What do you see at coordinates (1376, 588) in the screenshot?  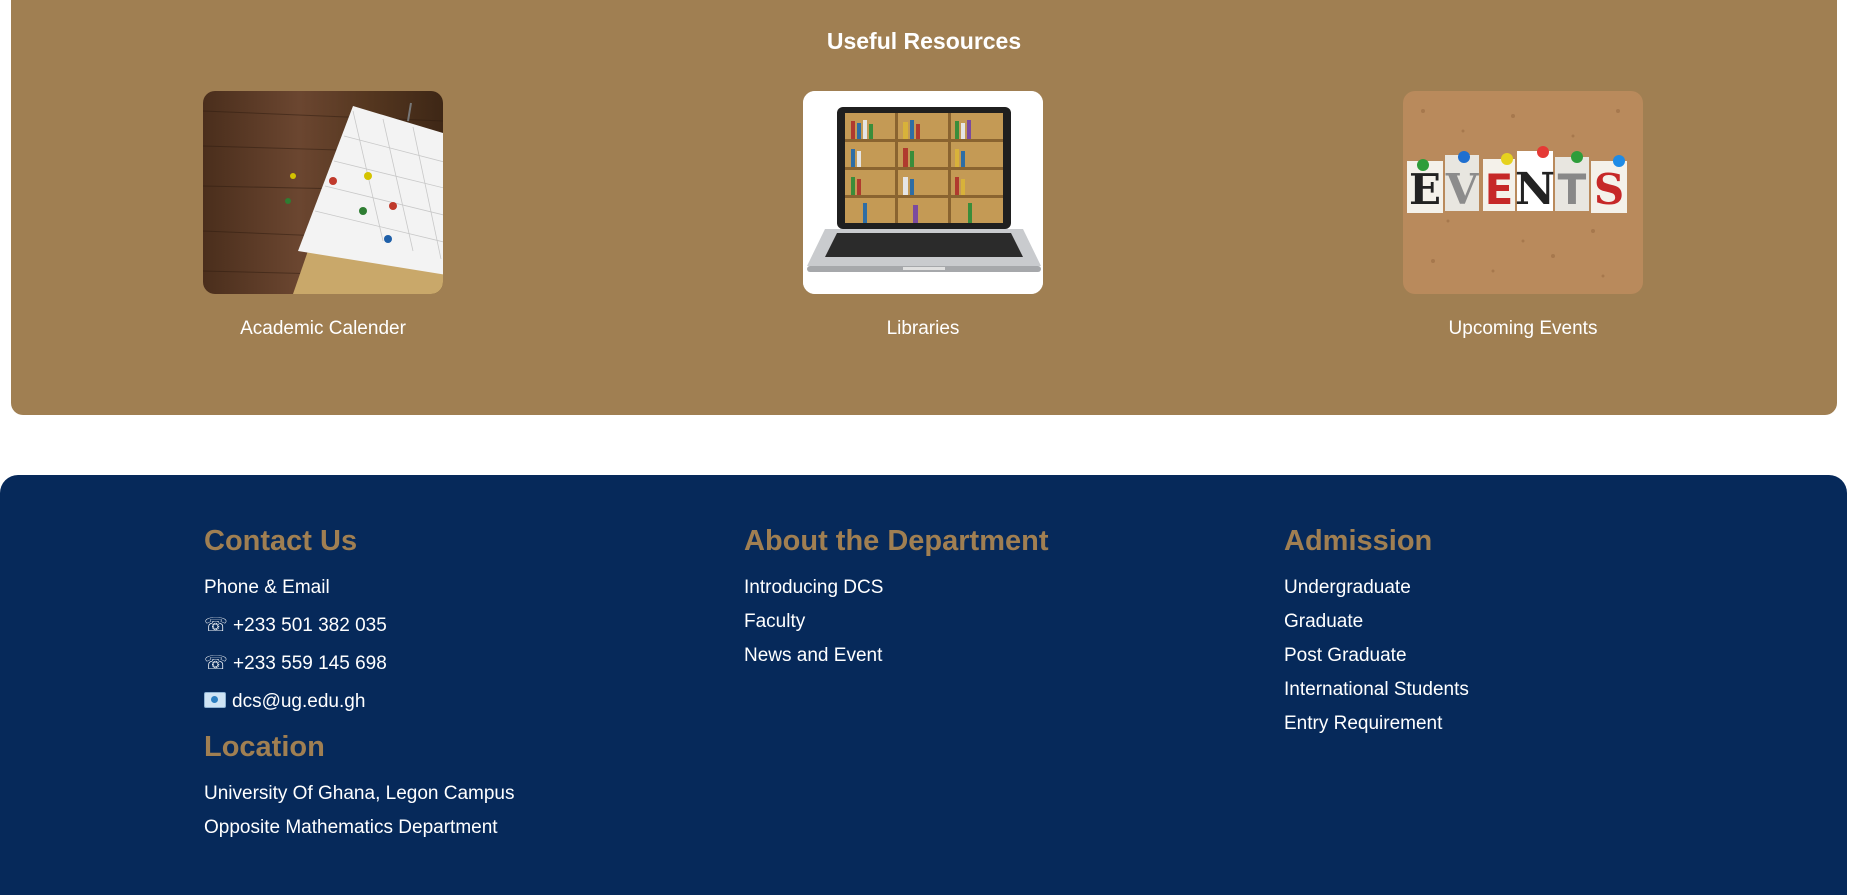 I see `footer-link-undergraduate: Undergraduate` at bounding box center [1376, 588].